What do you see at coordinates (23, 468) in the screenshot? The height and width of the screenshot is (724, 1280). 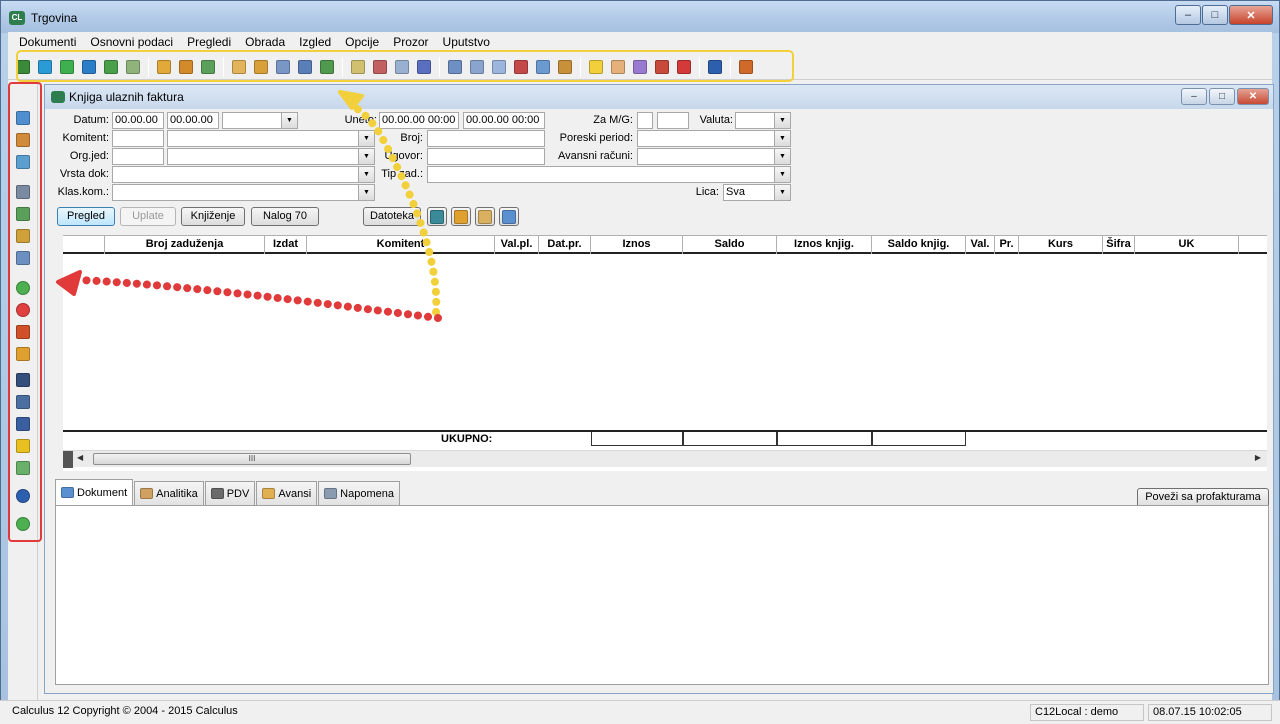 I see `collapse-side-button` at bounding box center [23, 468].